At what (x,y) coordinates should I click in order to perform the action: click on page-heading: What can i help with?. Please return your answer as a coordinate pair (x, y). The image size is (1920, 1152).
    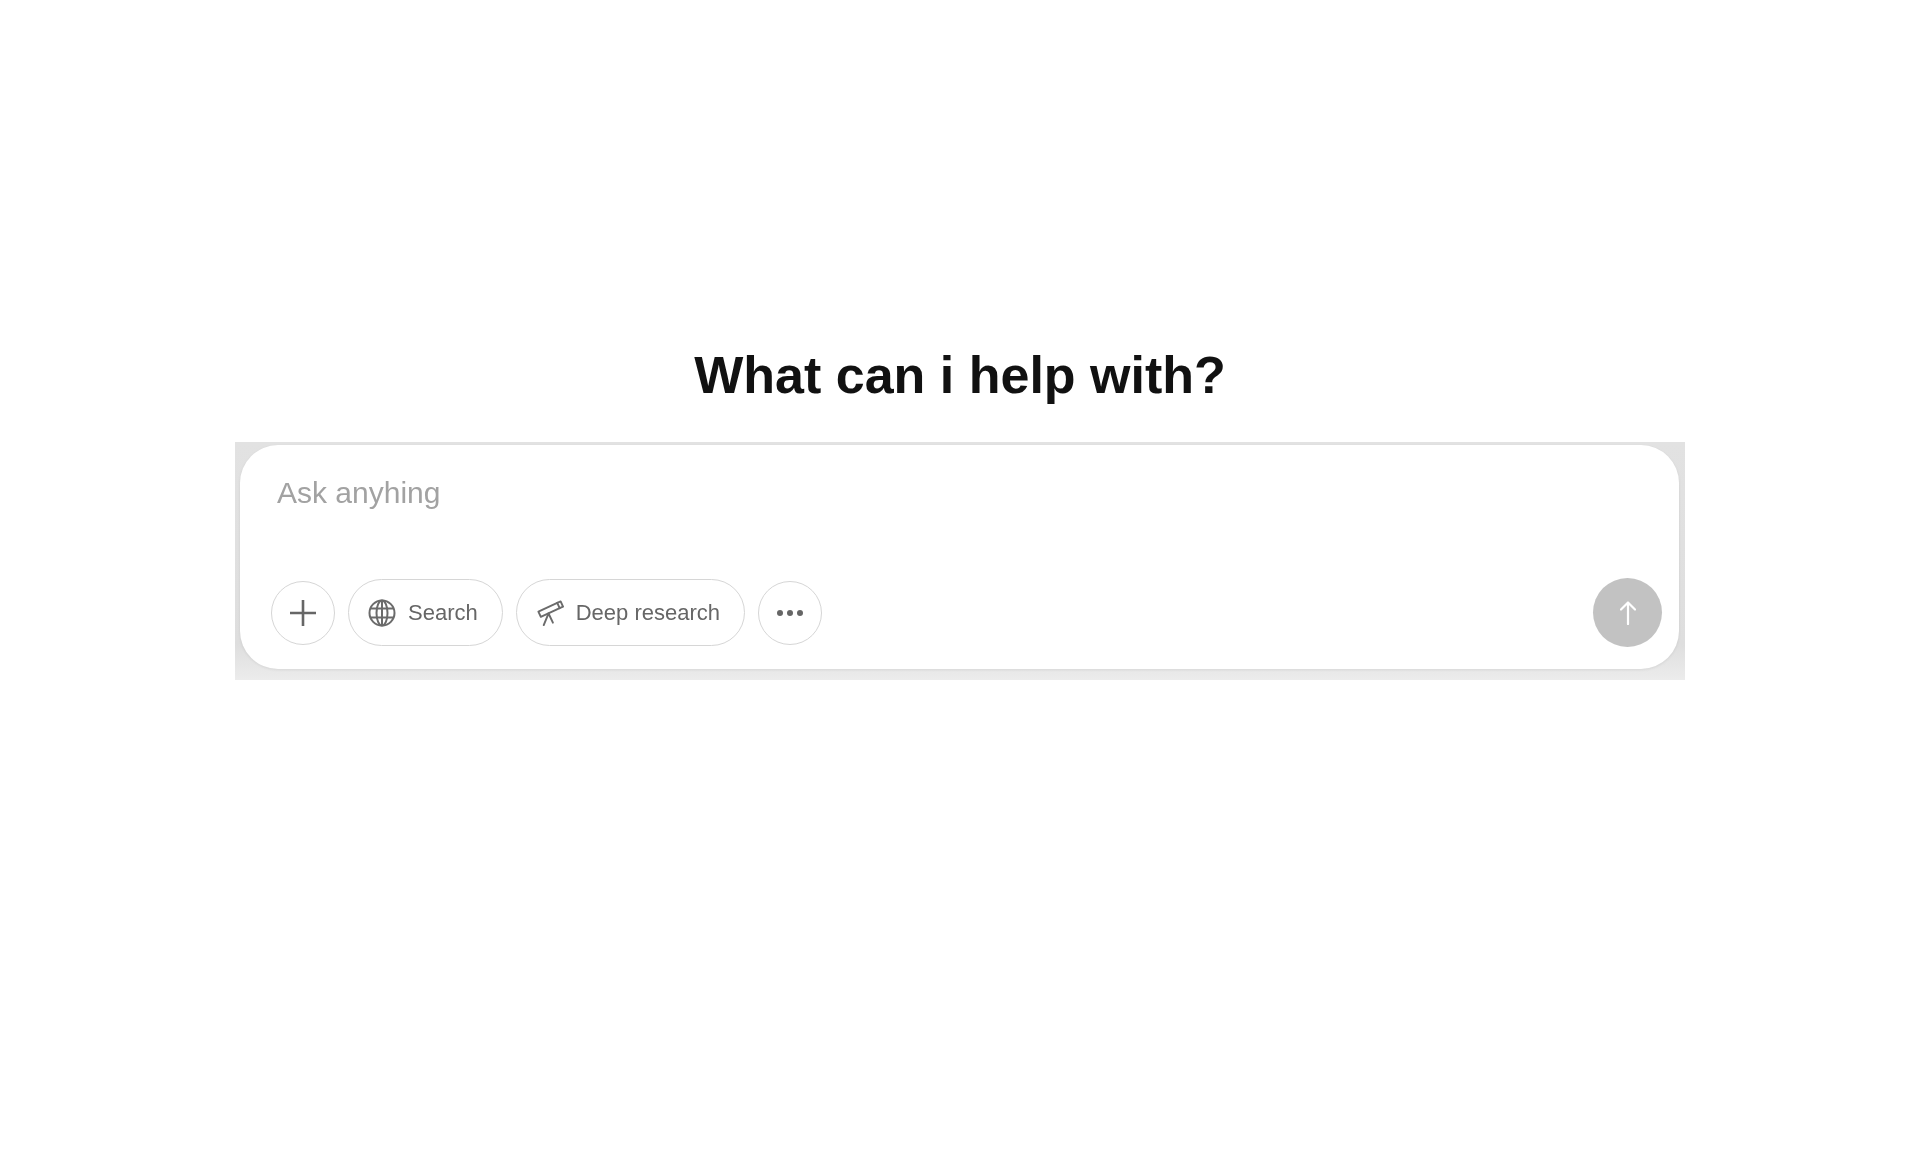
    Looking at the image, I should click on (960, 375).